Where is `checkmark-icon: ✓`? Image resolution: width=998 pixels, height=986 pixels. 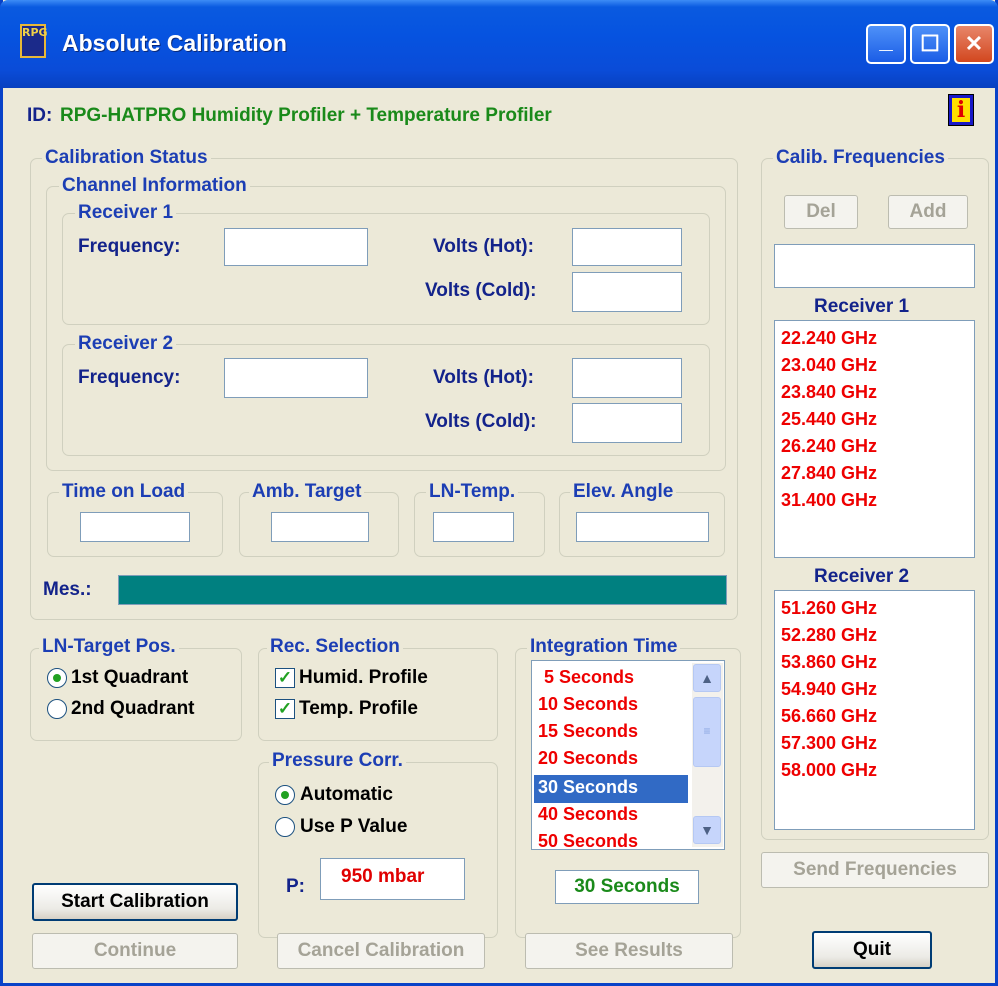
checkmark-icon: ✓ is located at coordinates (285, 677).